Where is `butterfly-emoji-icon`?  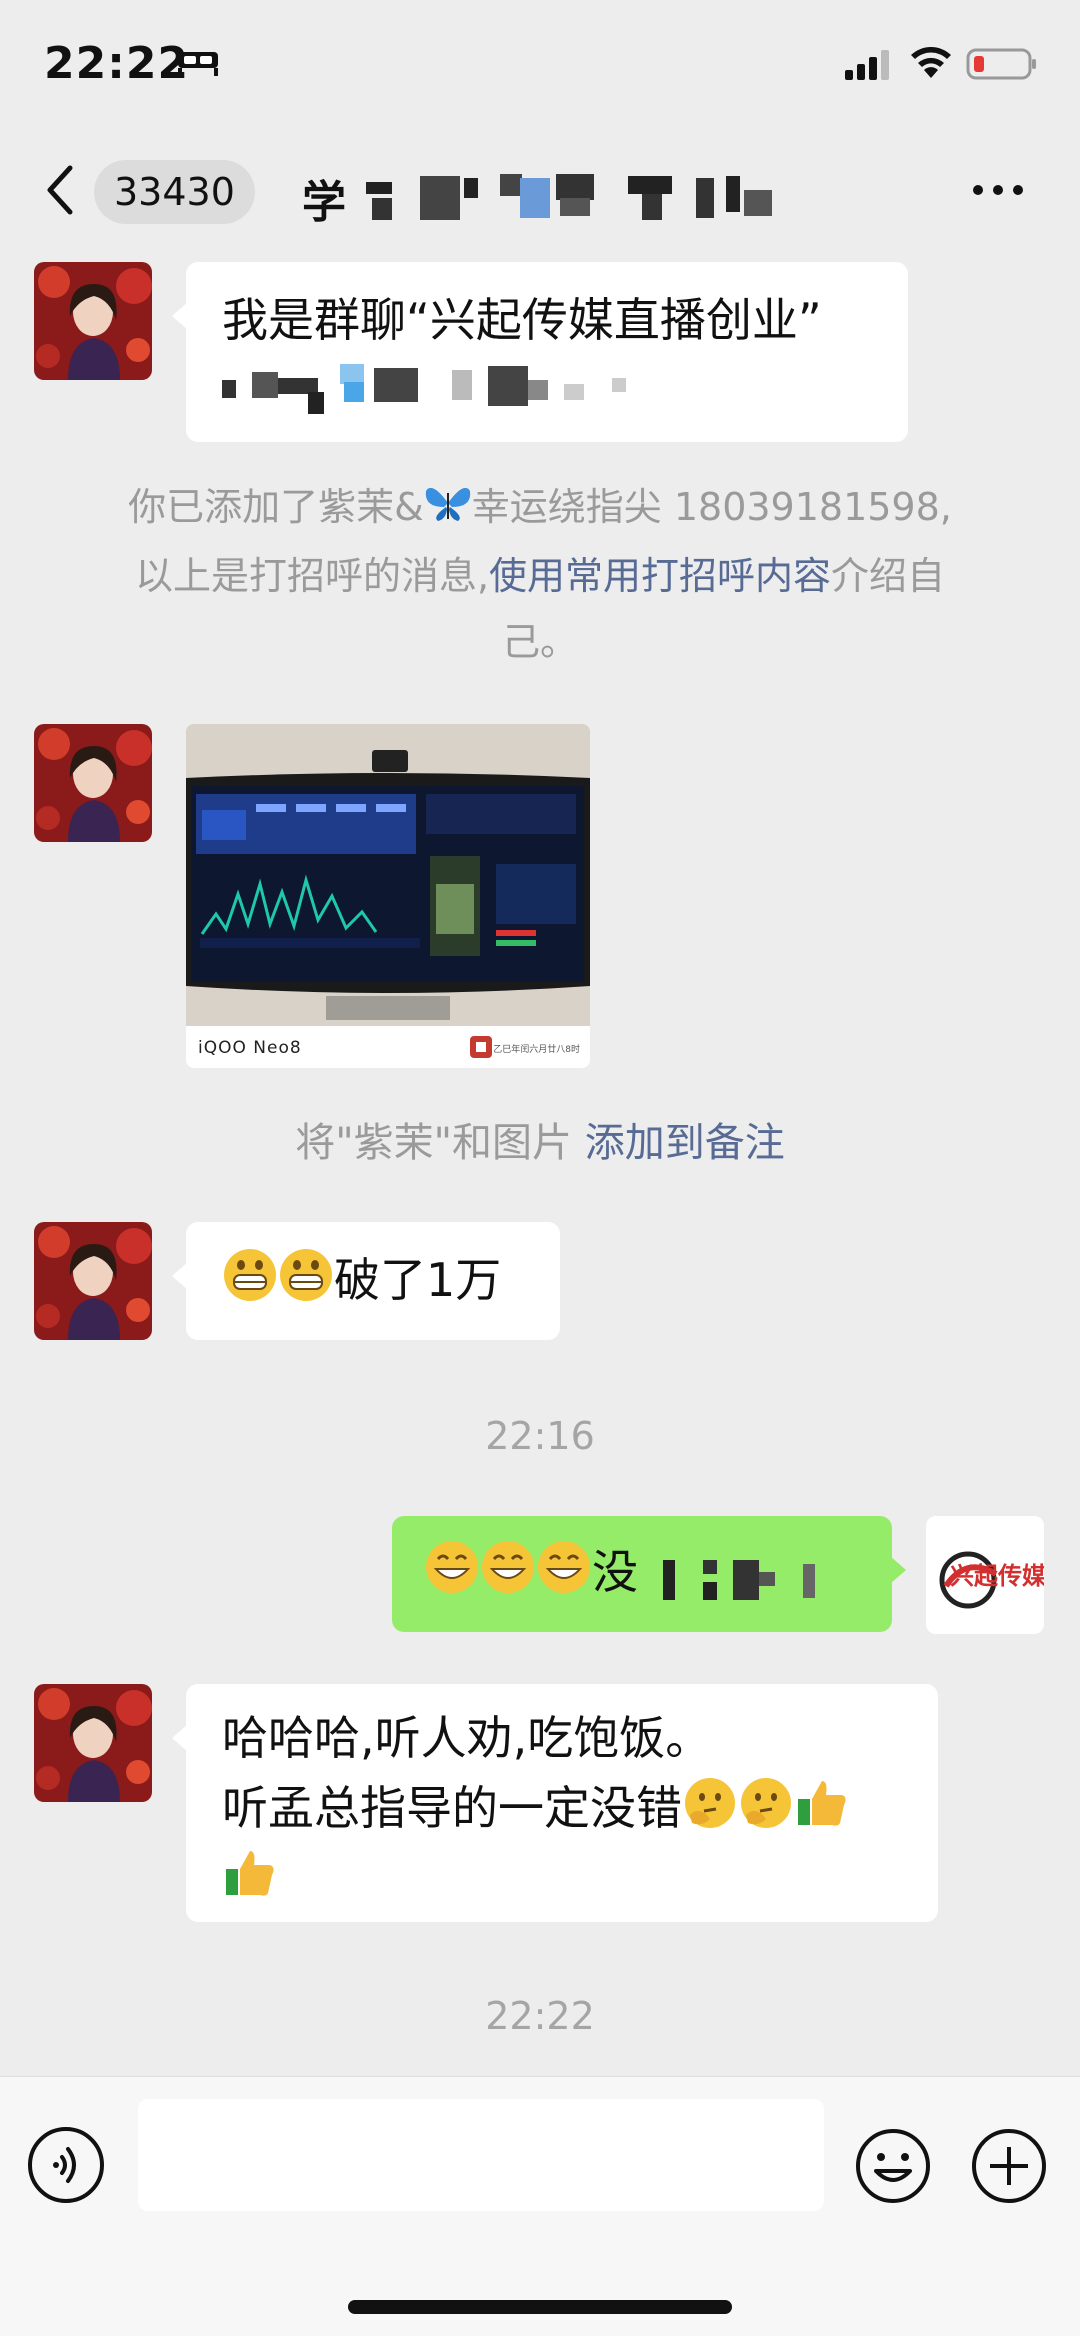 butterfly-emoji-icon is located at coordinates (448, 510).